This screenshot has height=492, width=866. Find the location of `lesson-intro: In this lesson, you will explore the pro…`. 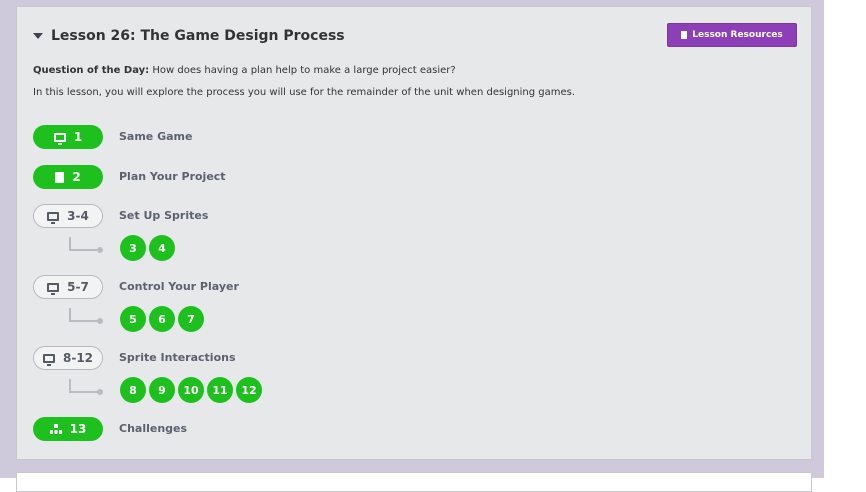

lesson-intro: In this lesson, you will explore the pro… is located at coordinates (304, 92).